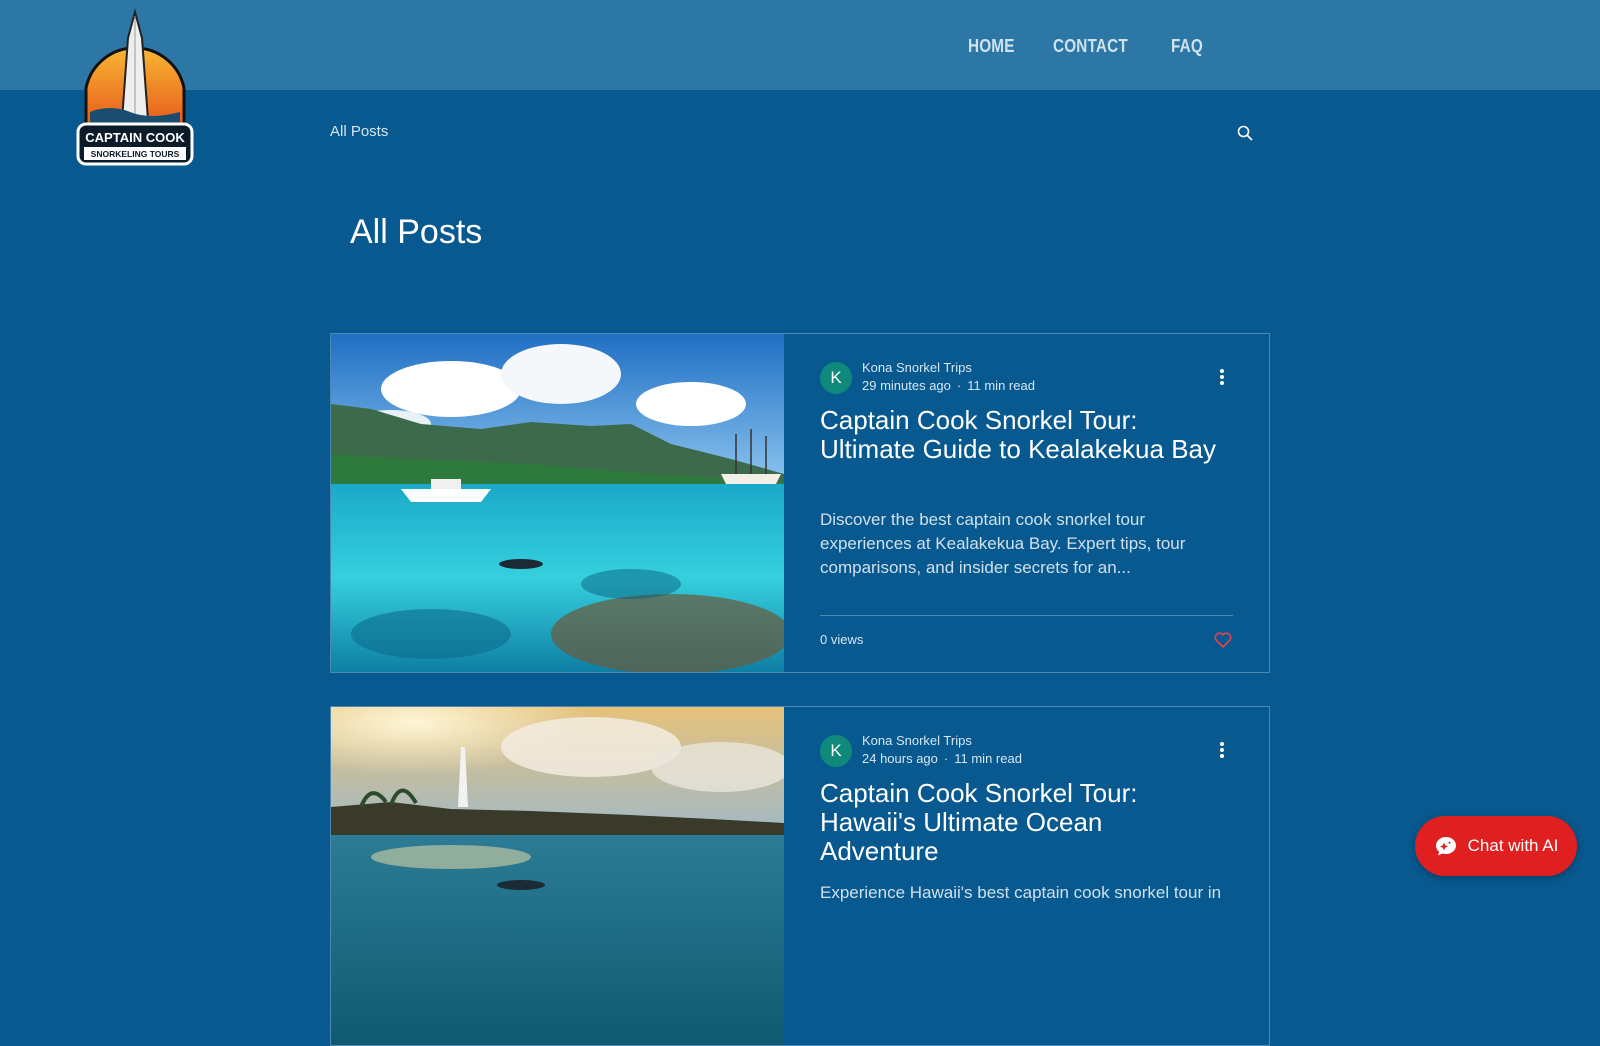  I want to click on post-meta: 24 hours ago · 11 min read, so click(942, 758).